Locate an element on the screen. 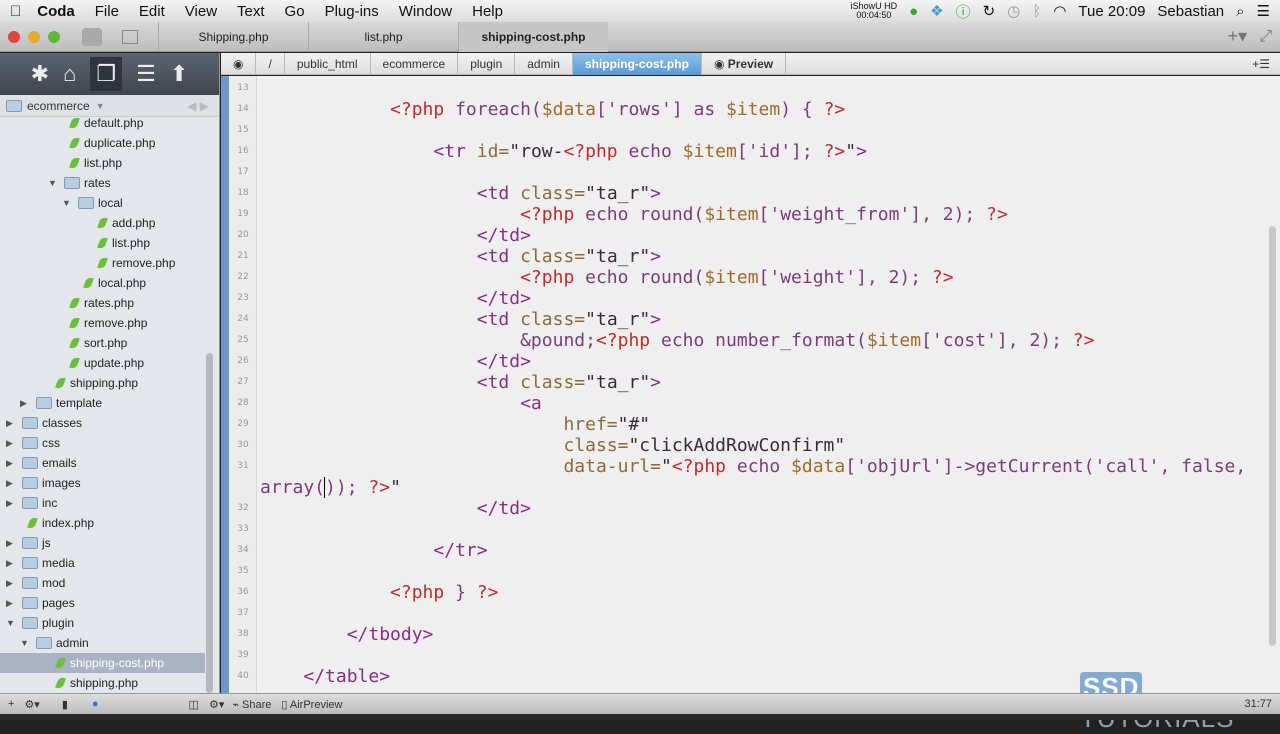  globe-icon: ● is located at coordinates (95, 704).